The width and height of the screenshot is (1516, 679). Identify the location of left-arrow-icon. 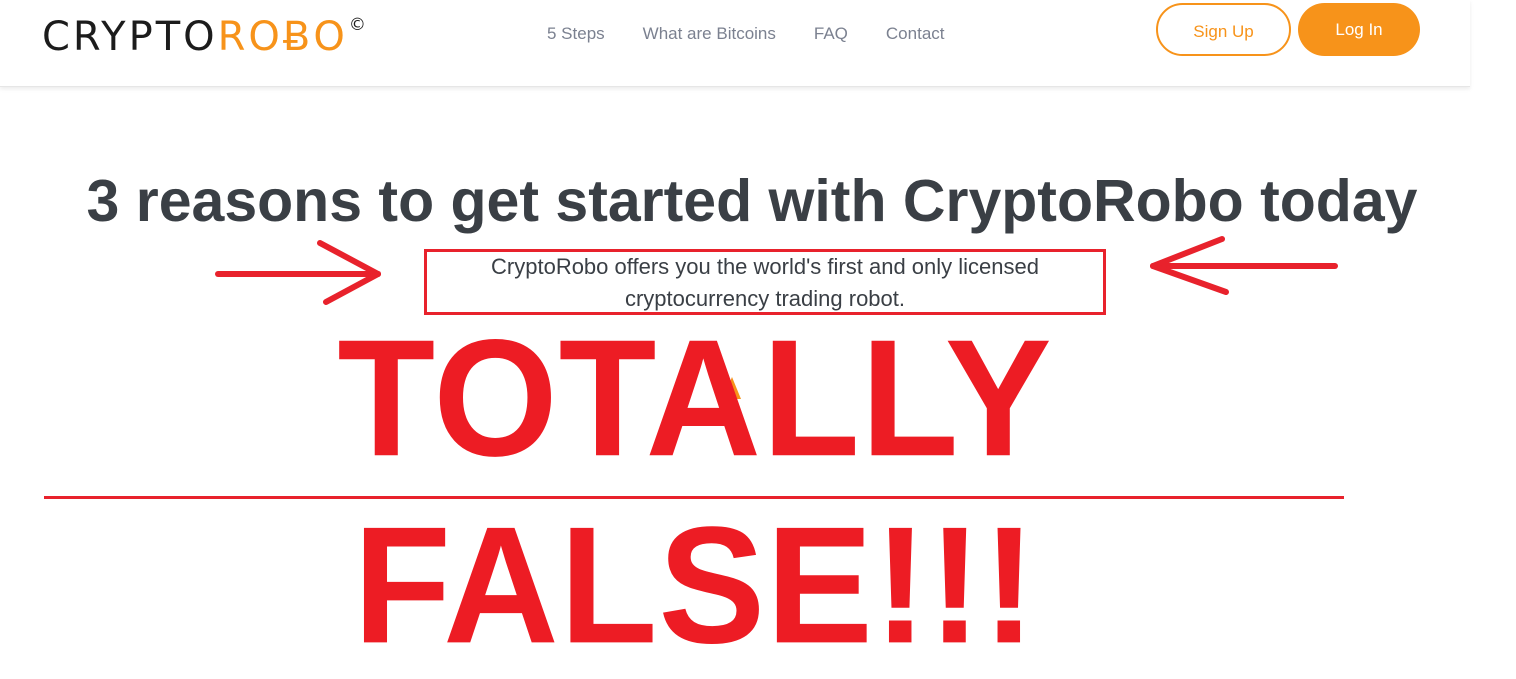
(298, 272).